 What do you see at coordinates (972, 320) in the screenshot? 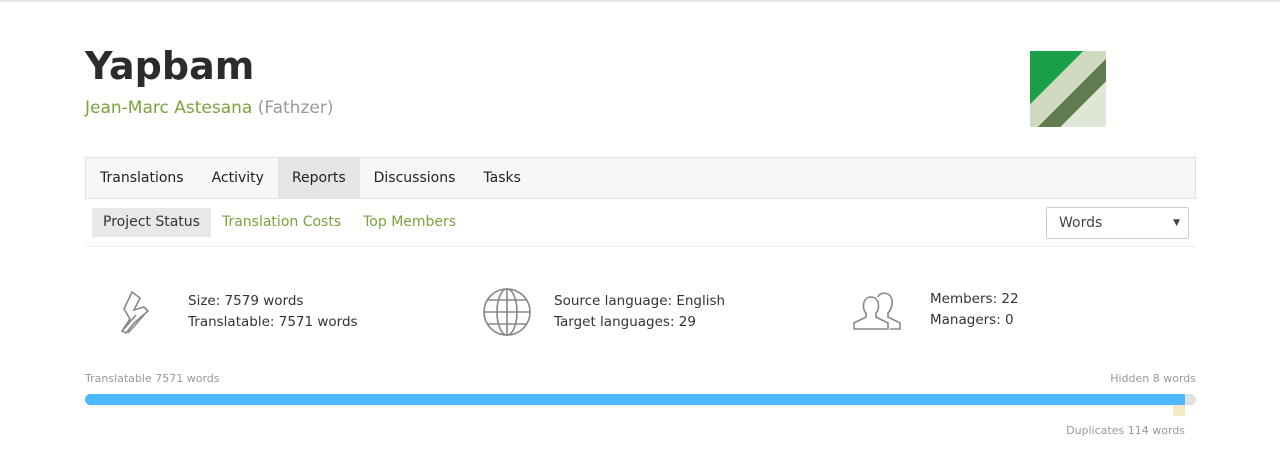
I see `managers-text: Managers: 0` at bounding box center [972, 320].